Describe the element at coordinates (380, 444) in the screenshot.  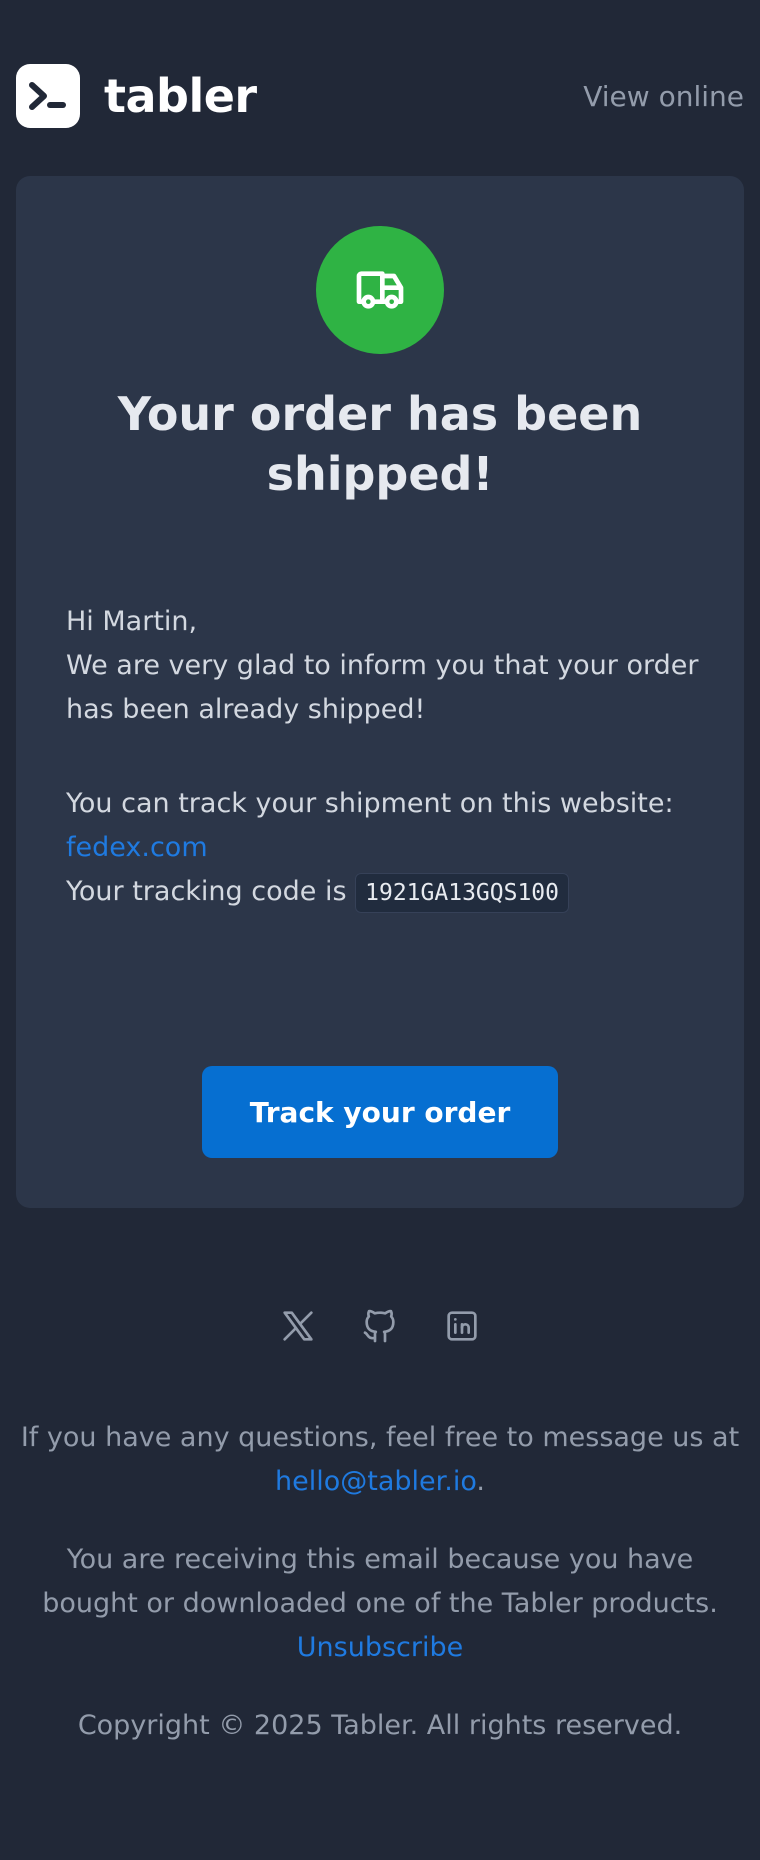
I see `page-title: Your order has been shipped!` at that location.